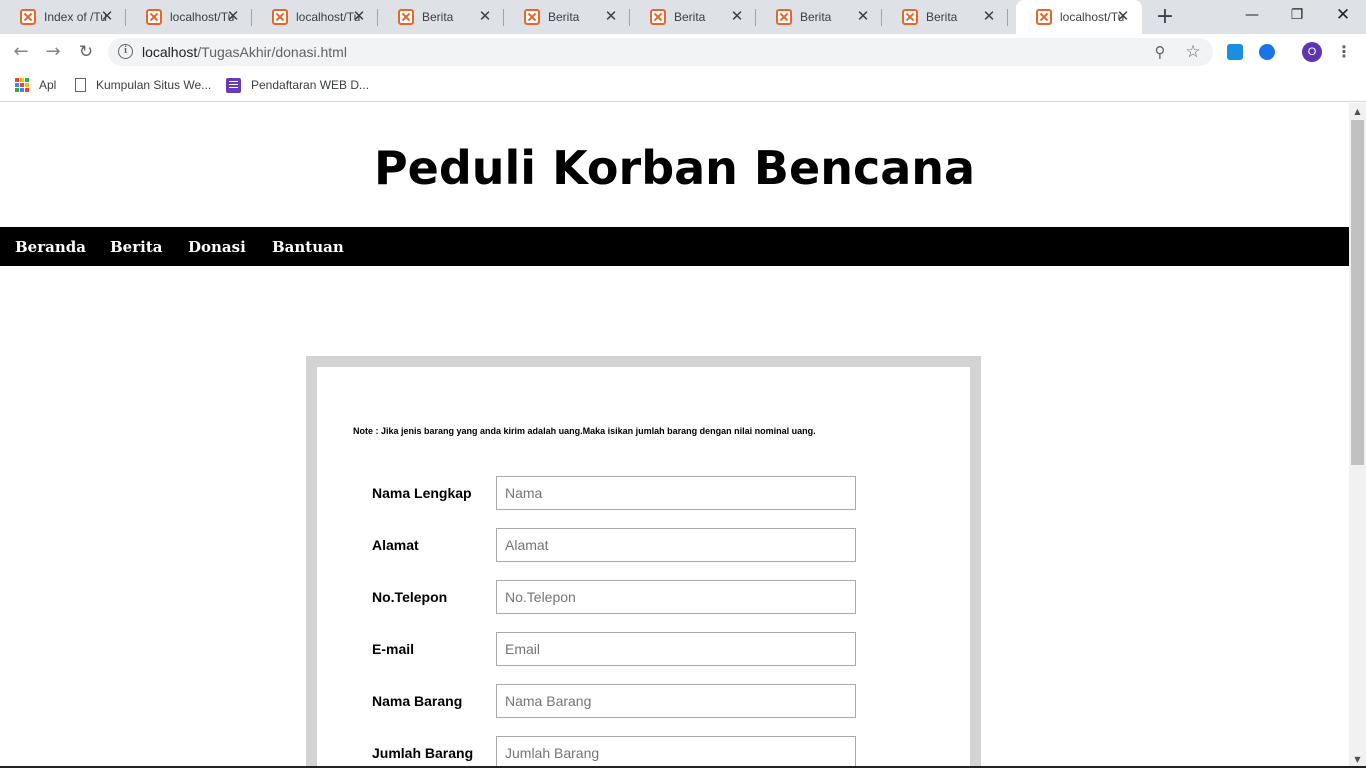 The image size is (1366, 768). I want to click on page-title: Peduli Korban Bencana, so click(674, 168).